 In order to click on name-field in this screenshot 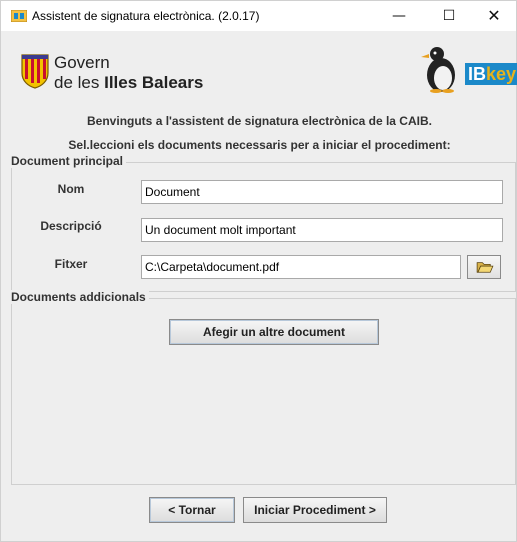, I will do `click(322, 192)`.